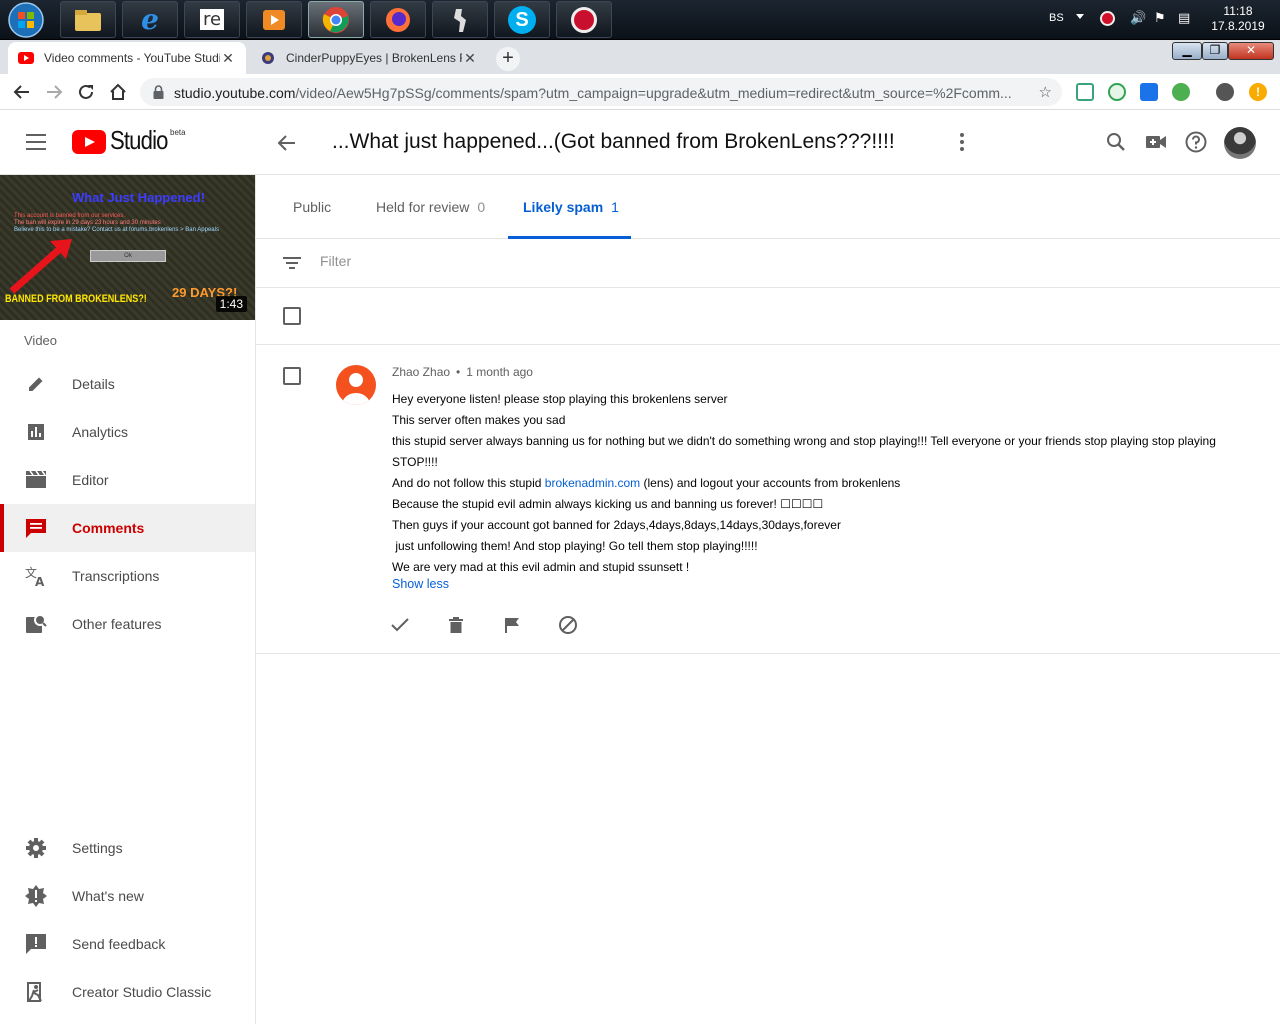  I want to click on menu-icon, so click(36, 142).